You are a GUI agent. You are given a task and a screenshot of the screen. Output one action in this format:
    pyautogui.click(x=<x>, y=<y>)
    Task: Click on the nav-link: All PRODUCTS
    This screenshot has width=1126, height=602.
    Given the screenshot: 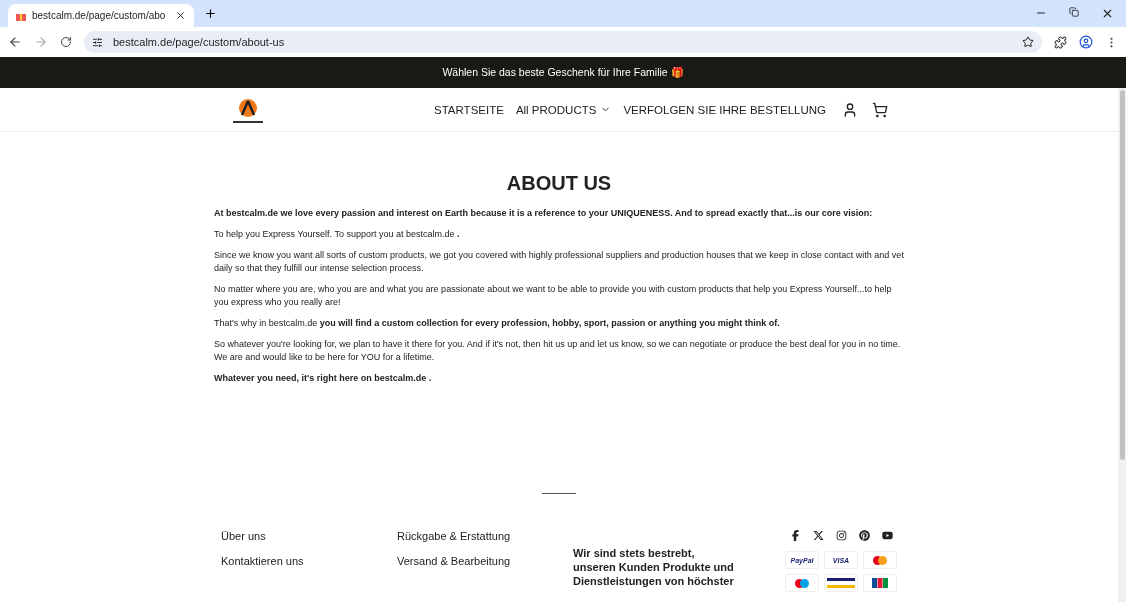 What is the action you would take?
    pyautogui.click(x=563, y=109)
    